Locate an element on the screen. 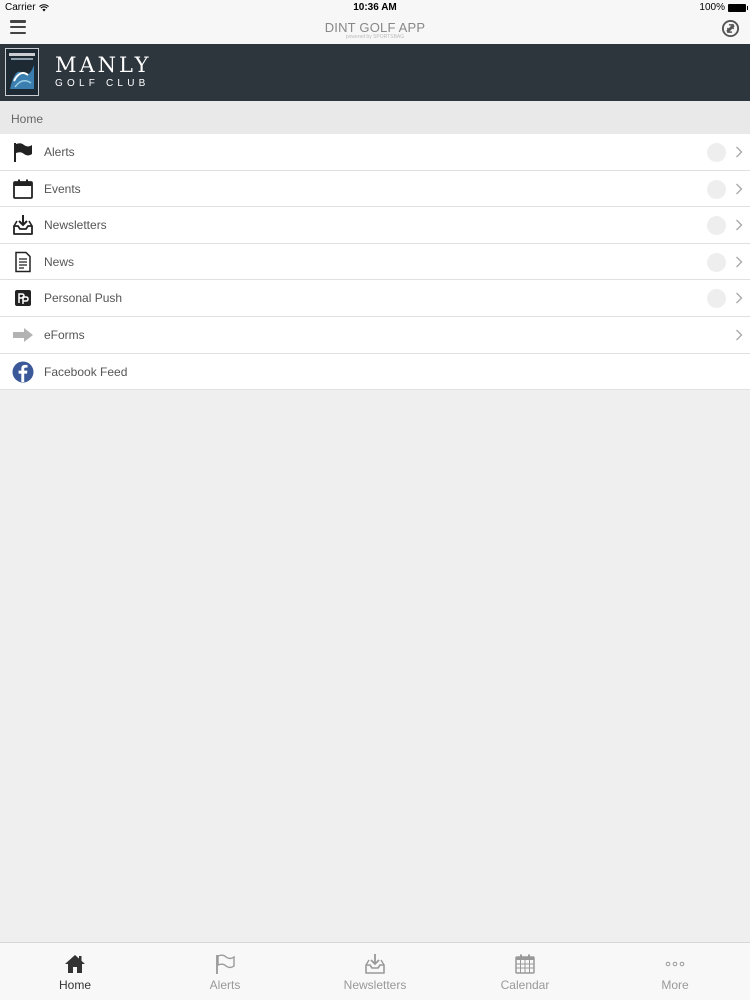 This screenshot has height=1000, width=750. club-header: MANLY GOLF CLUB is located at coordinates (375, 72).